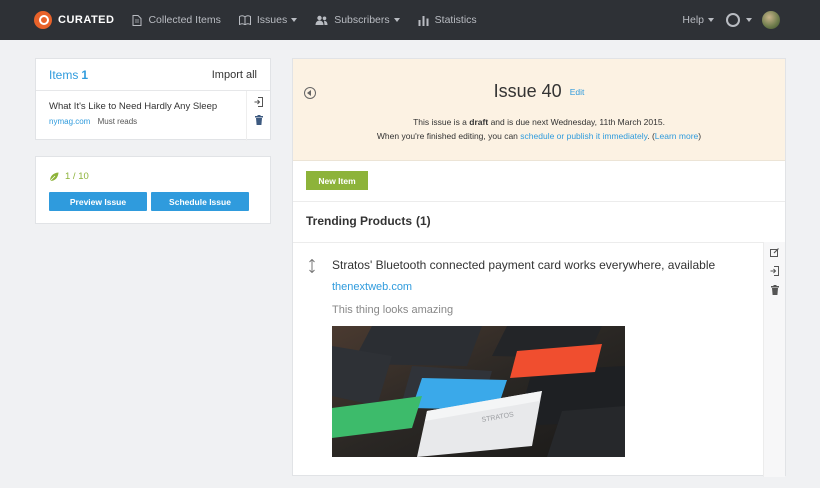  Describe the element at coordinates (583, 136) in the screenshot. I see `schedule-publish-link: schedule or publish it immediately` at that location.